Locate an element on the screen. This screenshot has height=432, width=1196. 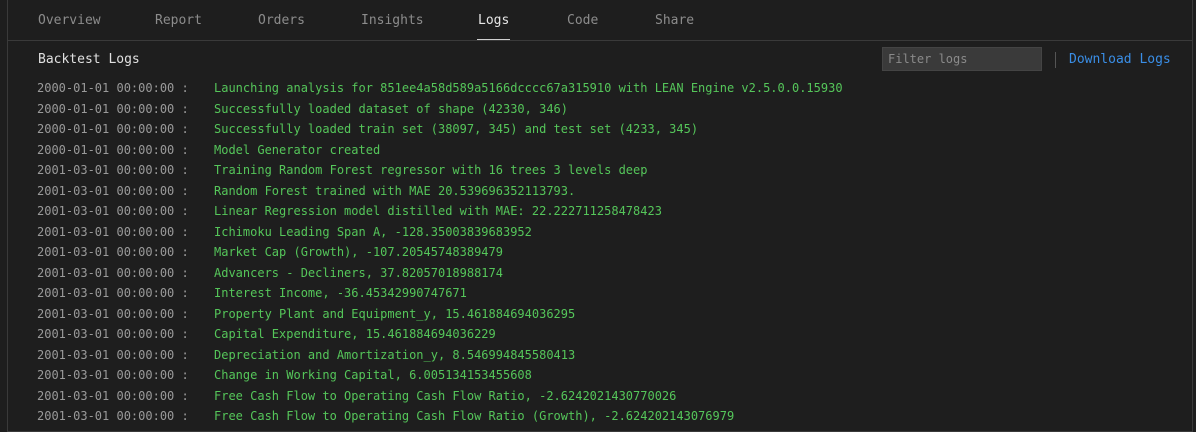
tab-insights: Insights is located at coordinates (392, 20).